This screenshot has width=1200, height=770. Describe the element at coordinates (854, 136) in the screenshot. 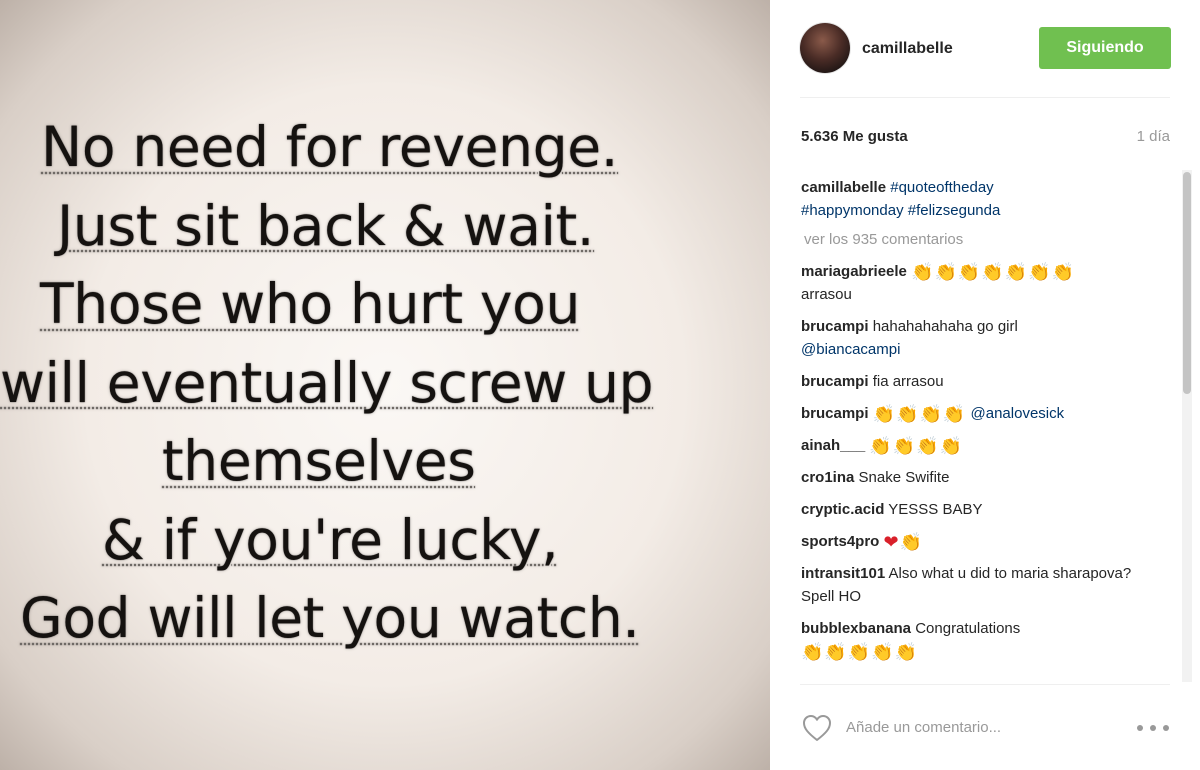

I see `likes-count: 5.636 Me gusta` at that location.